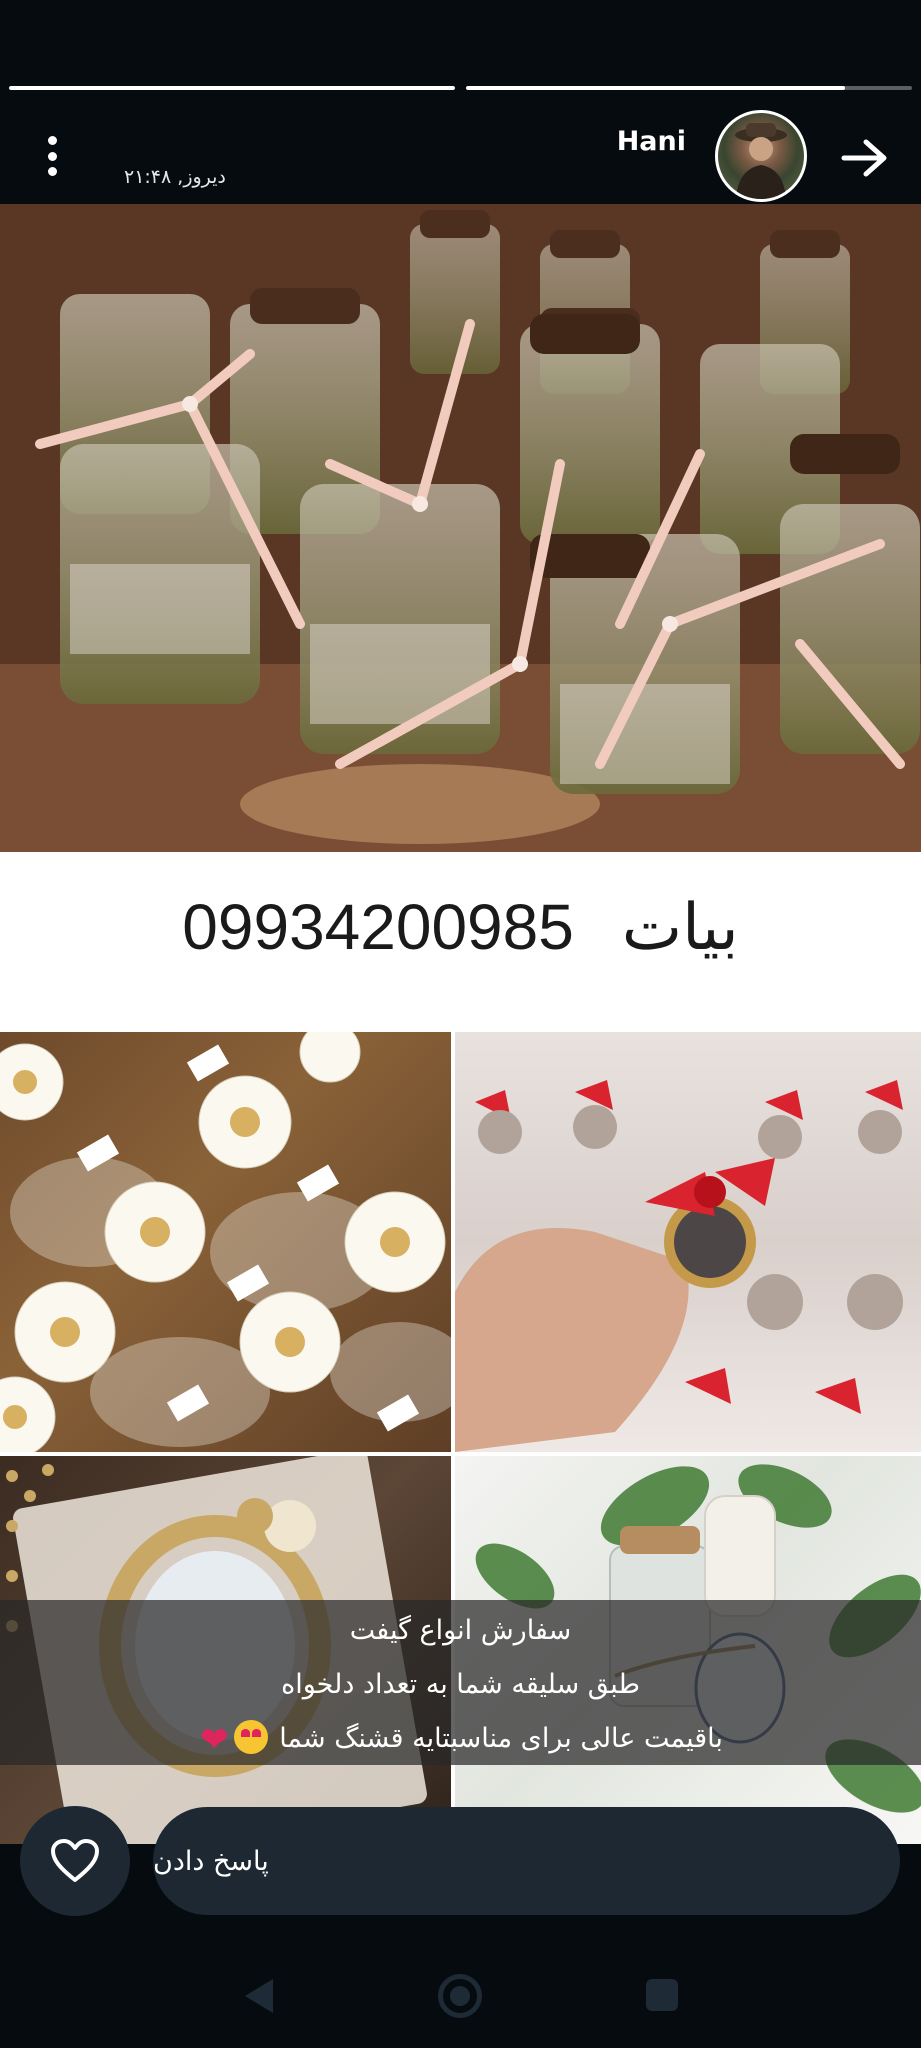 The width and height of the screenshot is (921, 2048). I want to click on nav-back-icon, so click(259, 1996).